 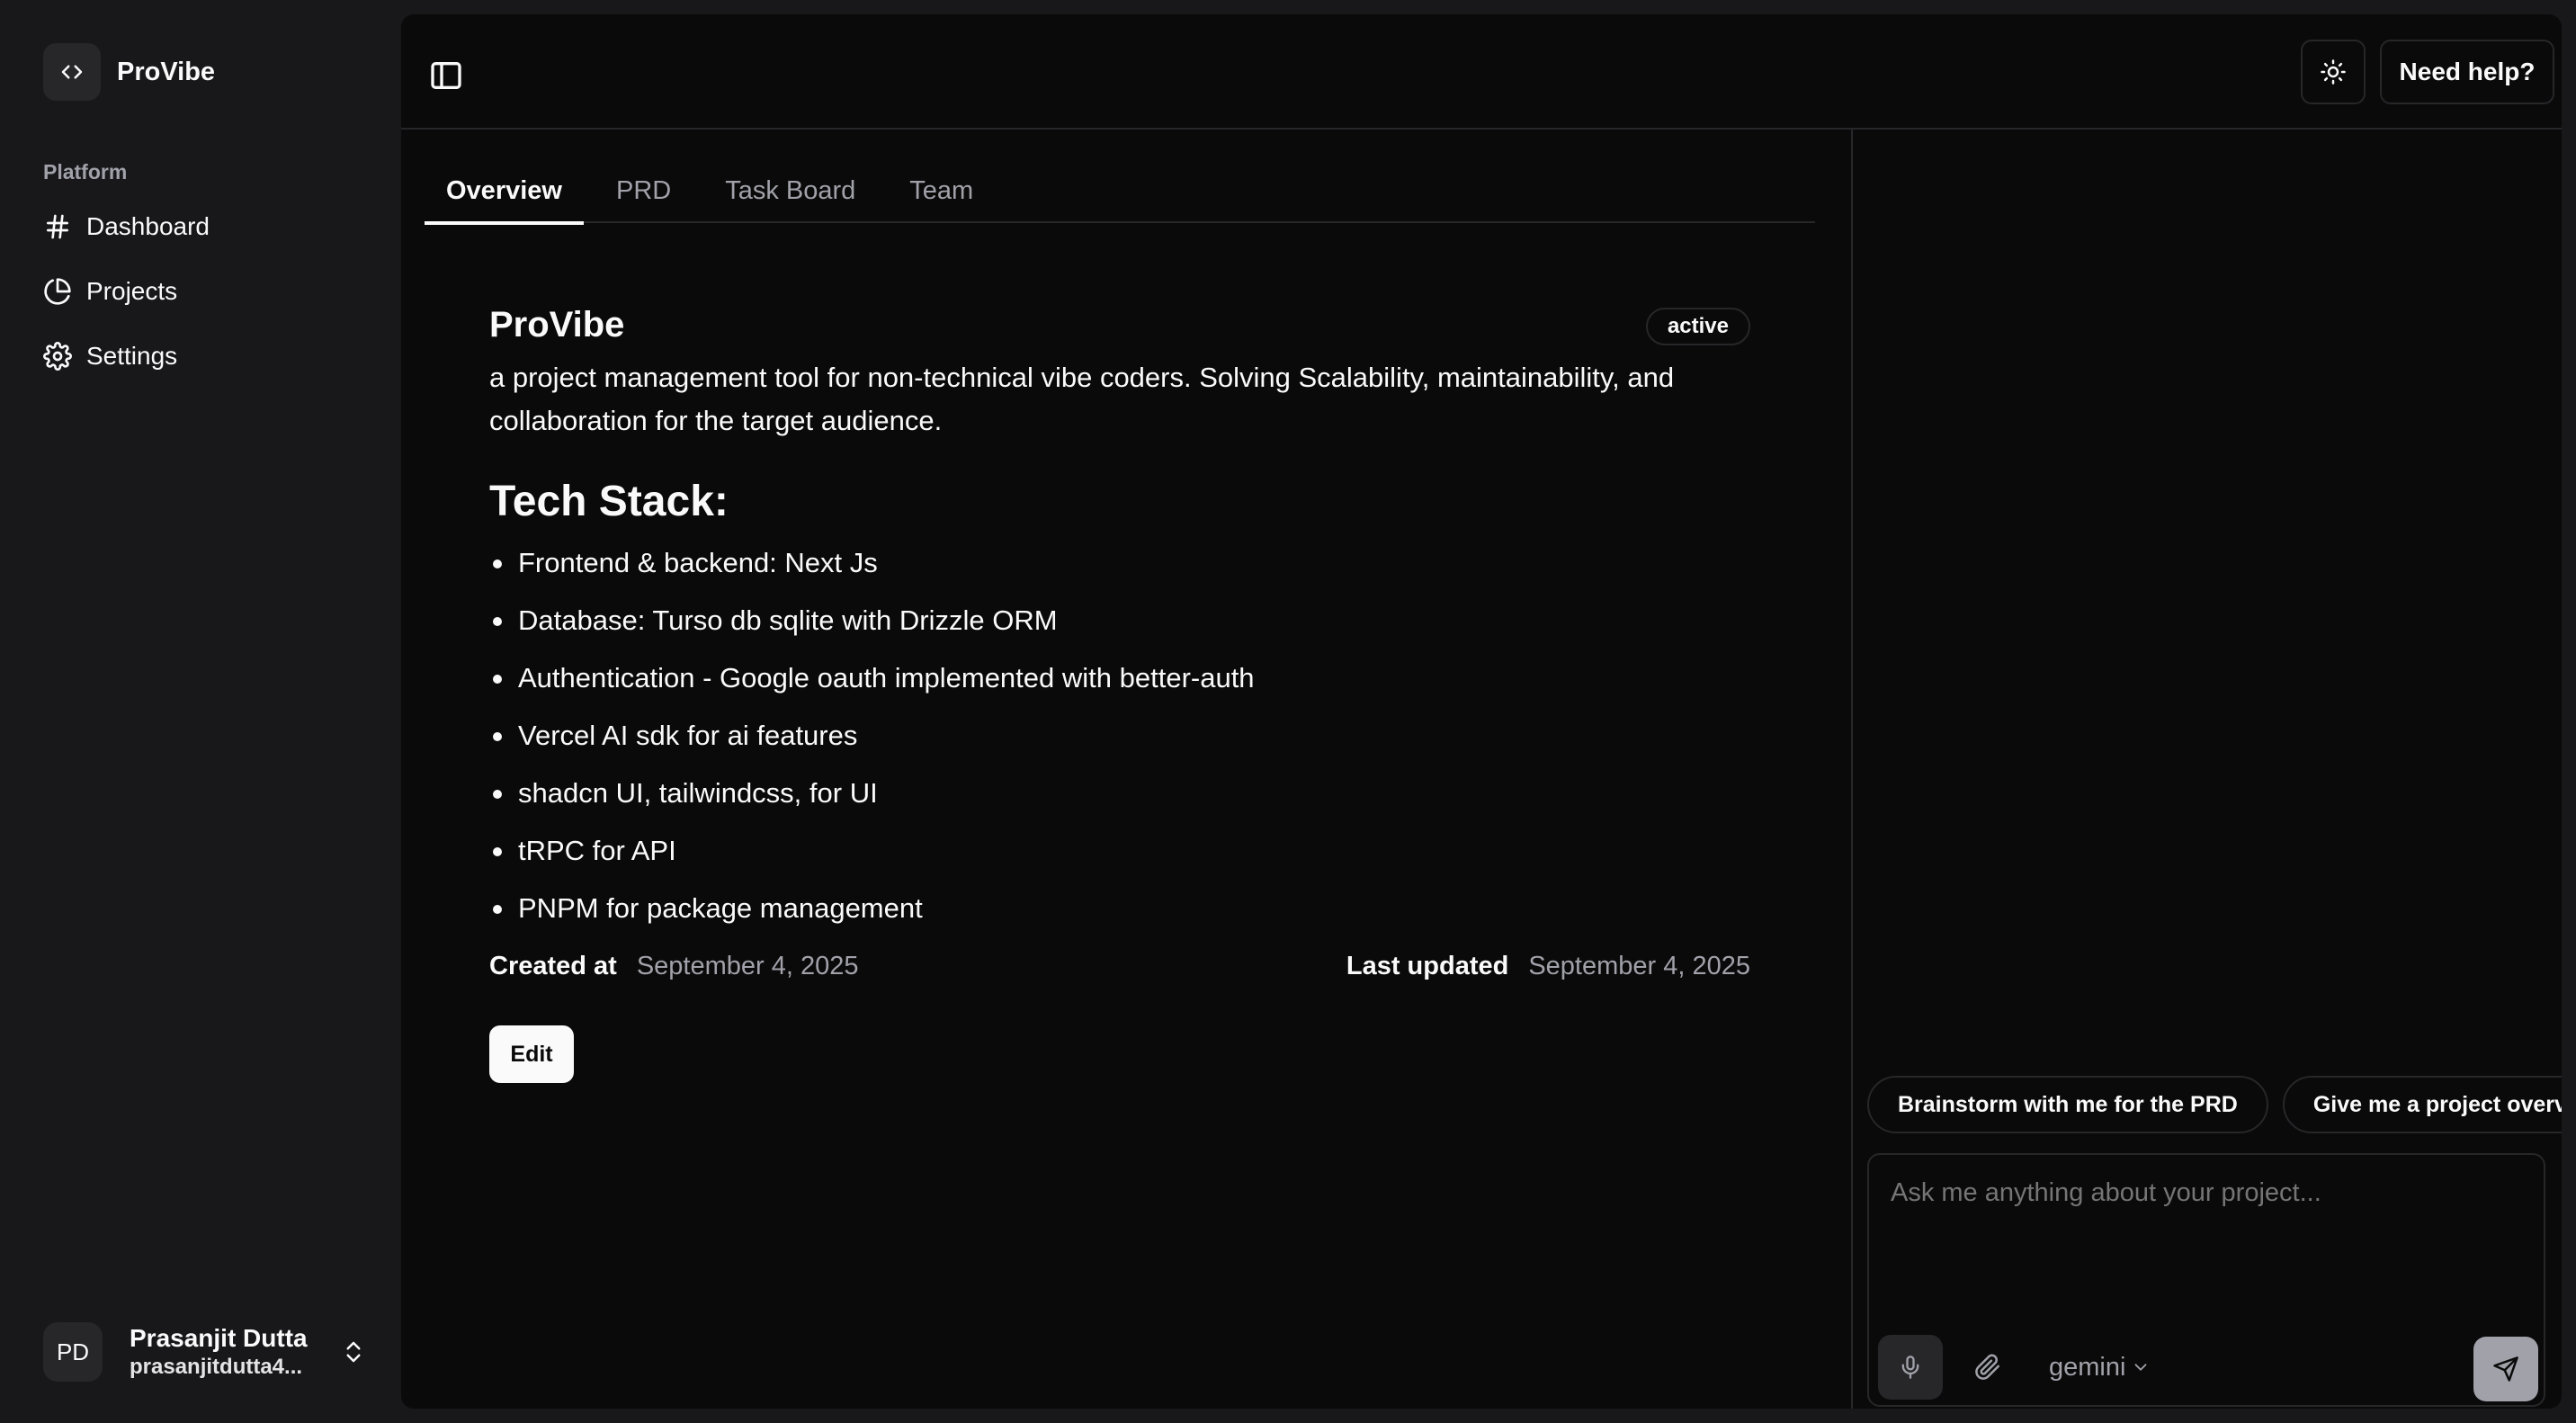 I want to click on gear-icon, so click(x=57, y=356).